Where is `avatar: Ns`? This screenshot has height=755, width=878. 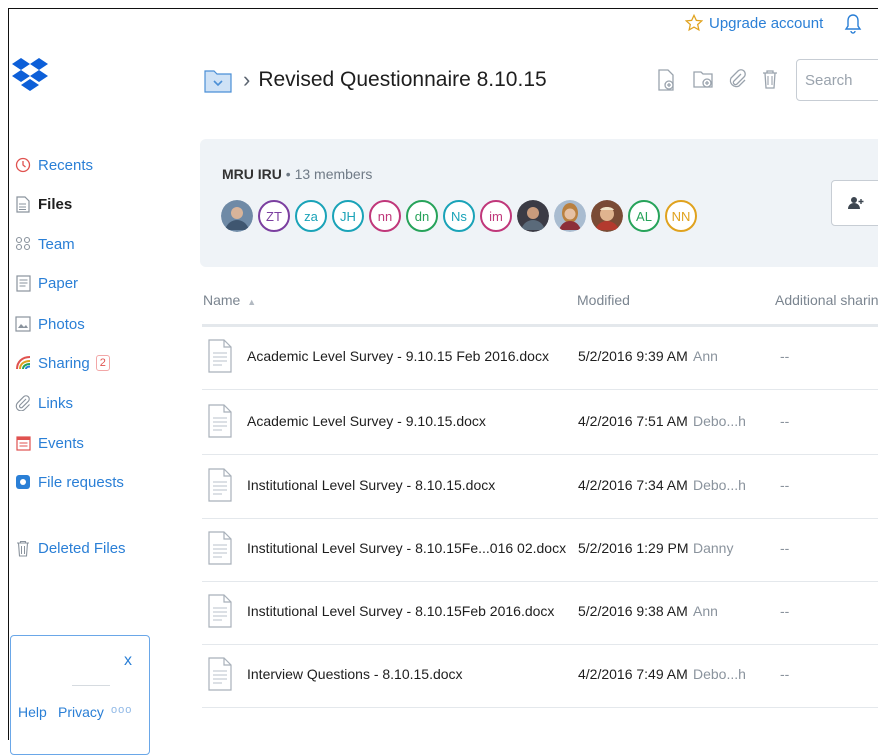
avatar: Ns is located at coordinates (459, 216).